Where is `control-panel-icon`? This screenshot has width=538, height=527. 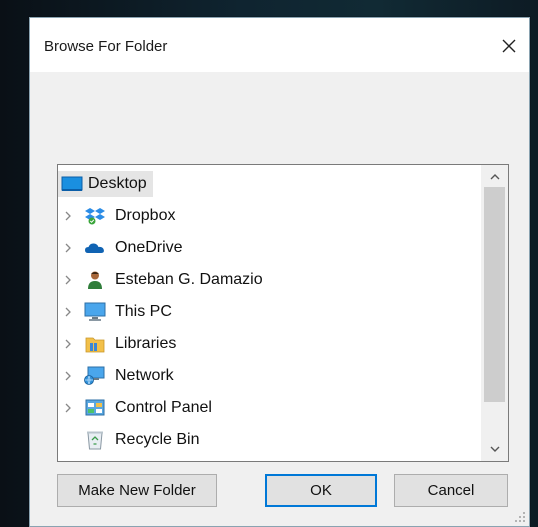
control-panel-icon is located at coordinates (95, 408).